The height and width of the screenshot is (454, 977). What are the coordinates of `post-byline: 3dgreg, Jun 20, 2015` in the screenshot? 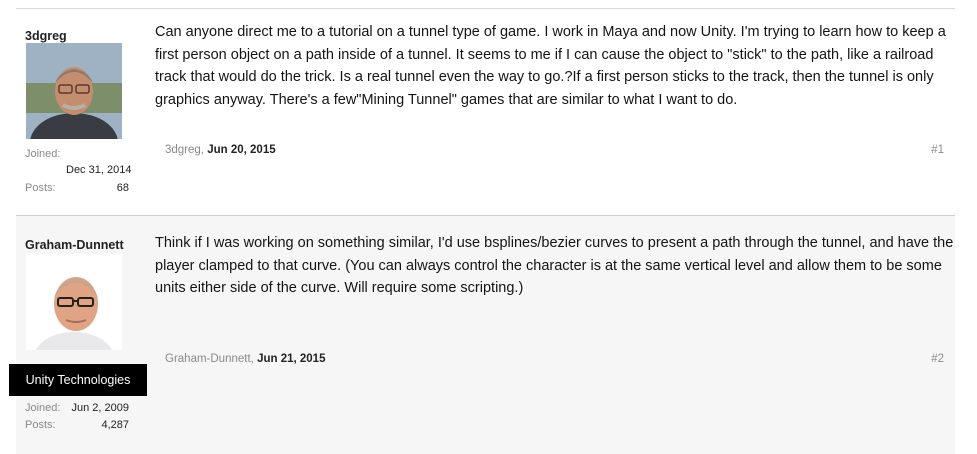 It's located at (220, 150).